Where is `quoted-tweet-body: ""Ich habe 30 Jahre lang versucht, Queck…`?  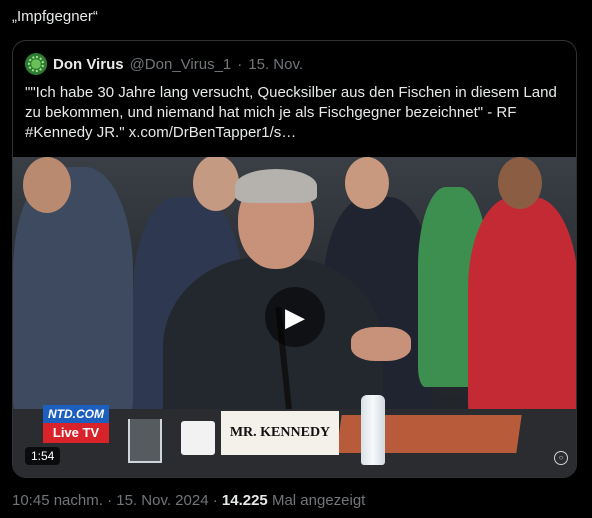 quoted-tweet-body: ""Ich habe 30 Jahre lang versucht, Queck… is located at coordinates (295, 113).